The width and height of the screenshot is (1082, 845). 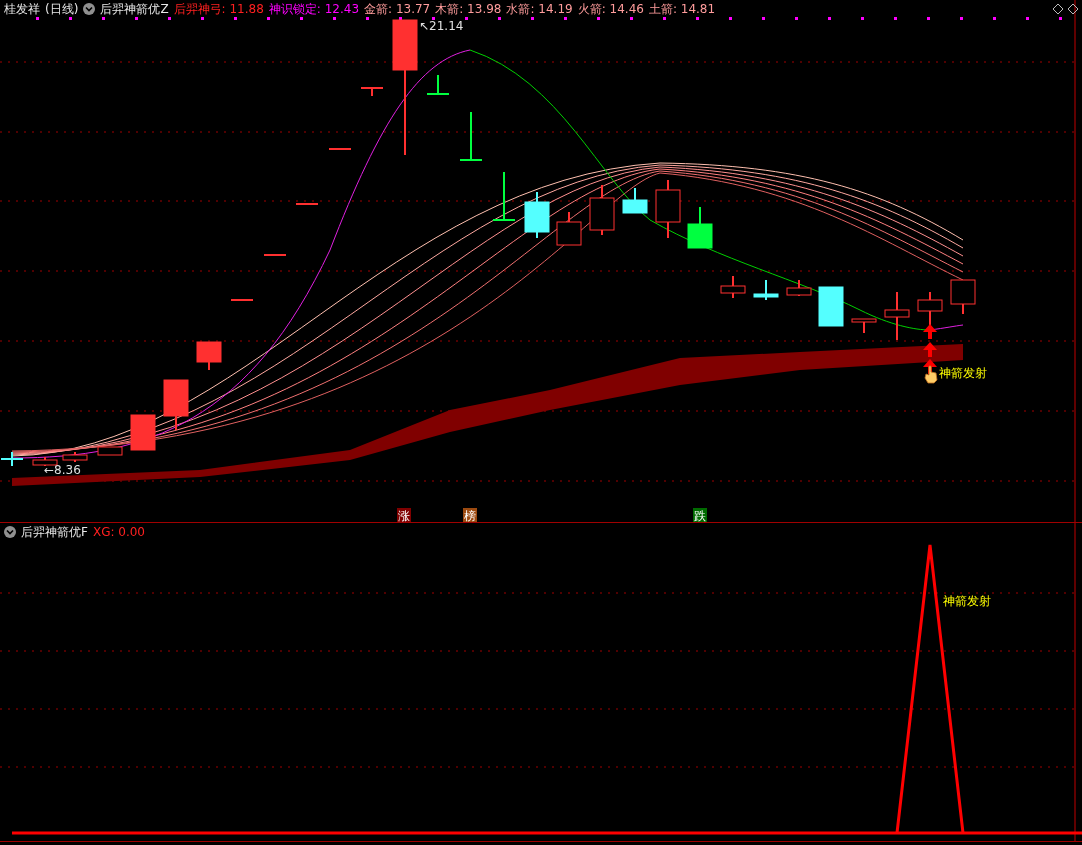 I want to click on market-badge: 榜, so click(x=470, y=515).